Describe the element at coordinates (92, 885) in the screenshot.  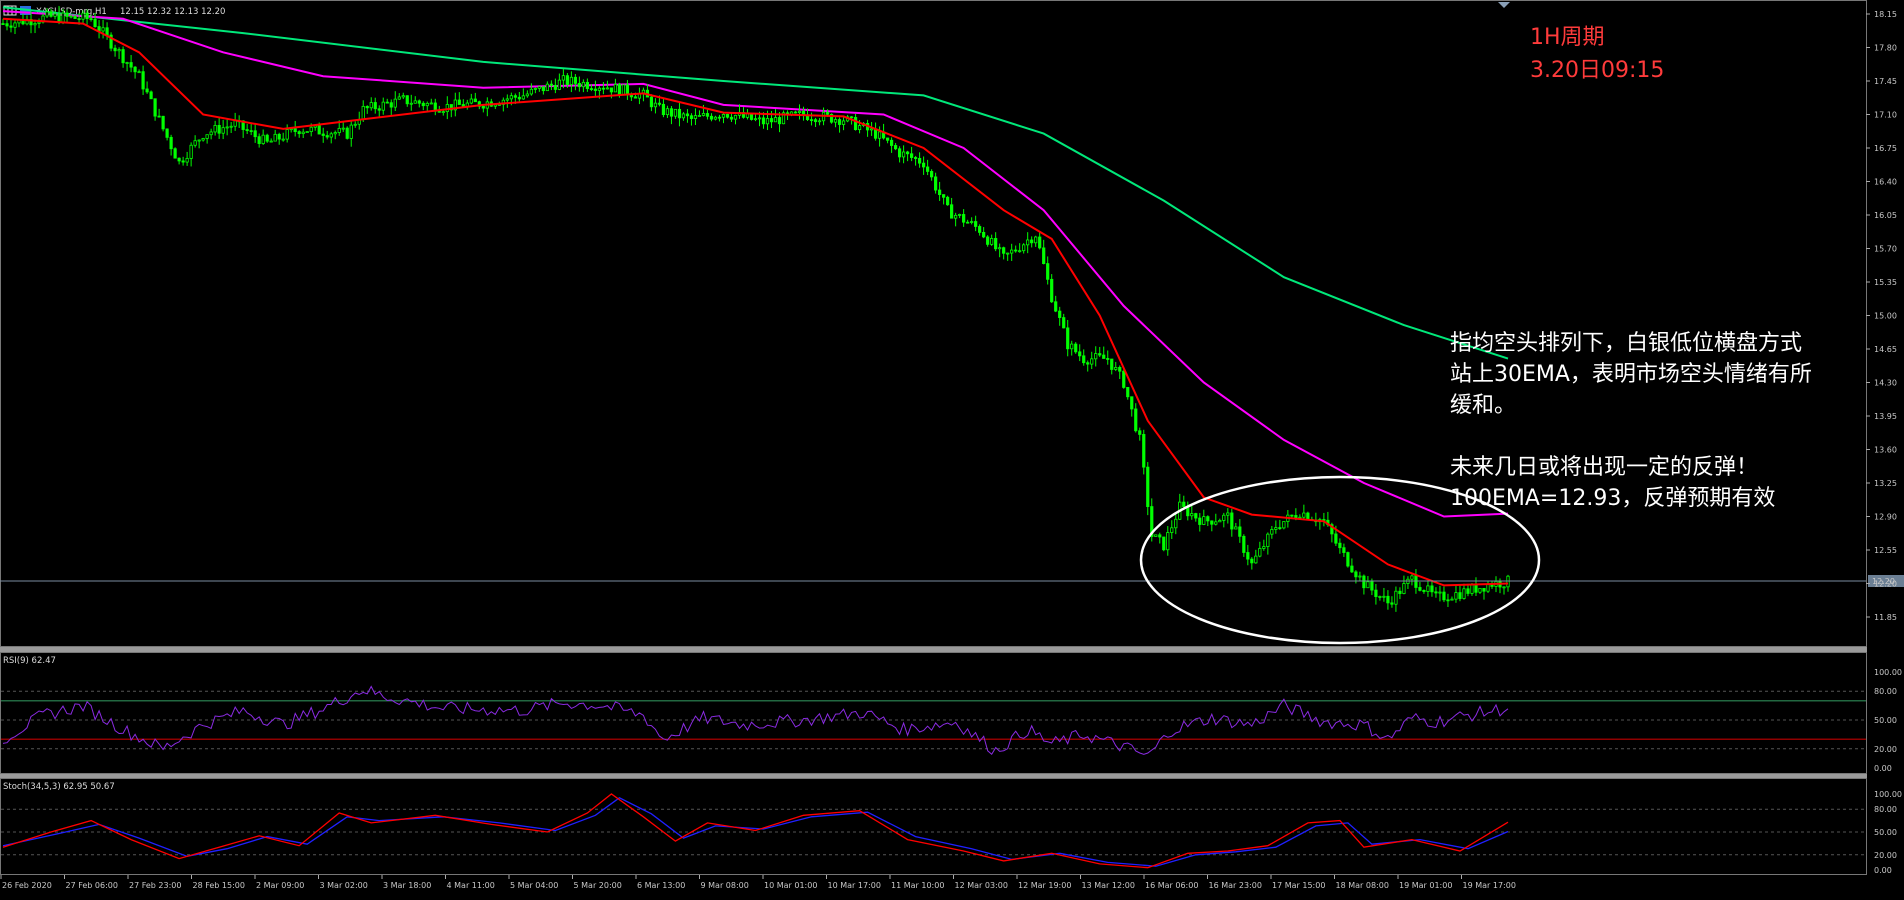
I see `time-tick-label: 27 Feb 06:00` at that location.